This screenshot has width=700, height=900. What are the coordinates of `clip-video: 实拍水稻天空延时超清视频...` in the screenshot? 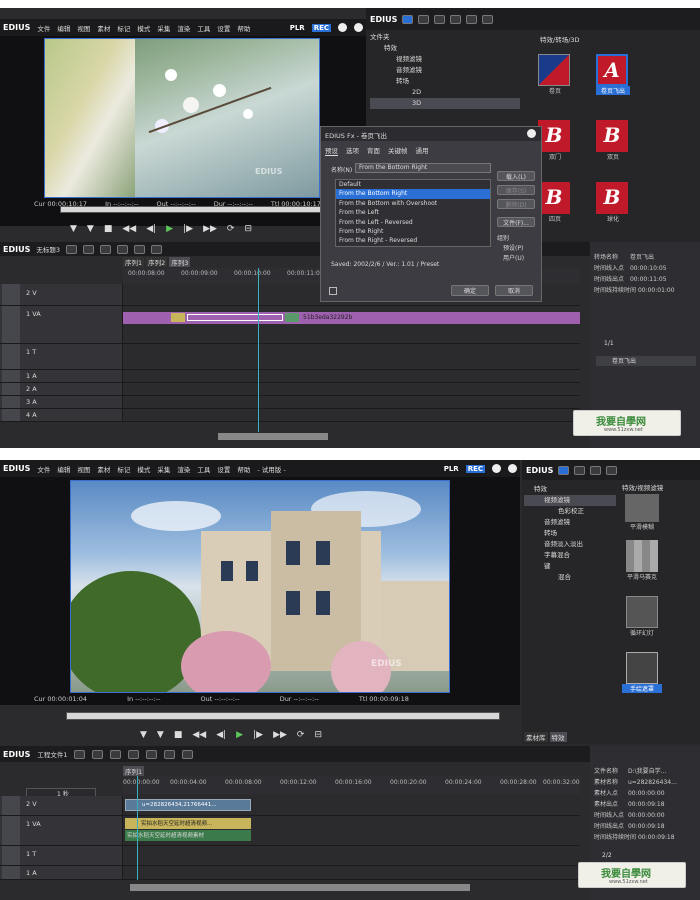 It's located at (188, 823).